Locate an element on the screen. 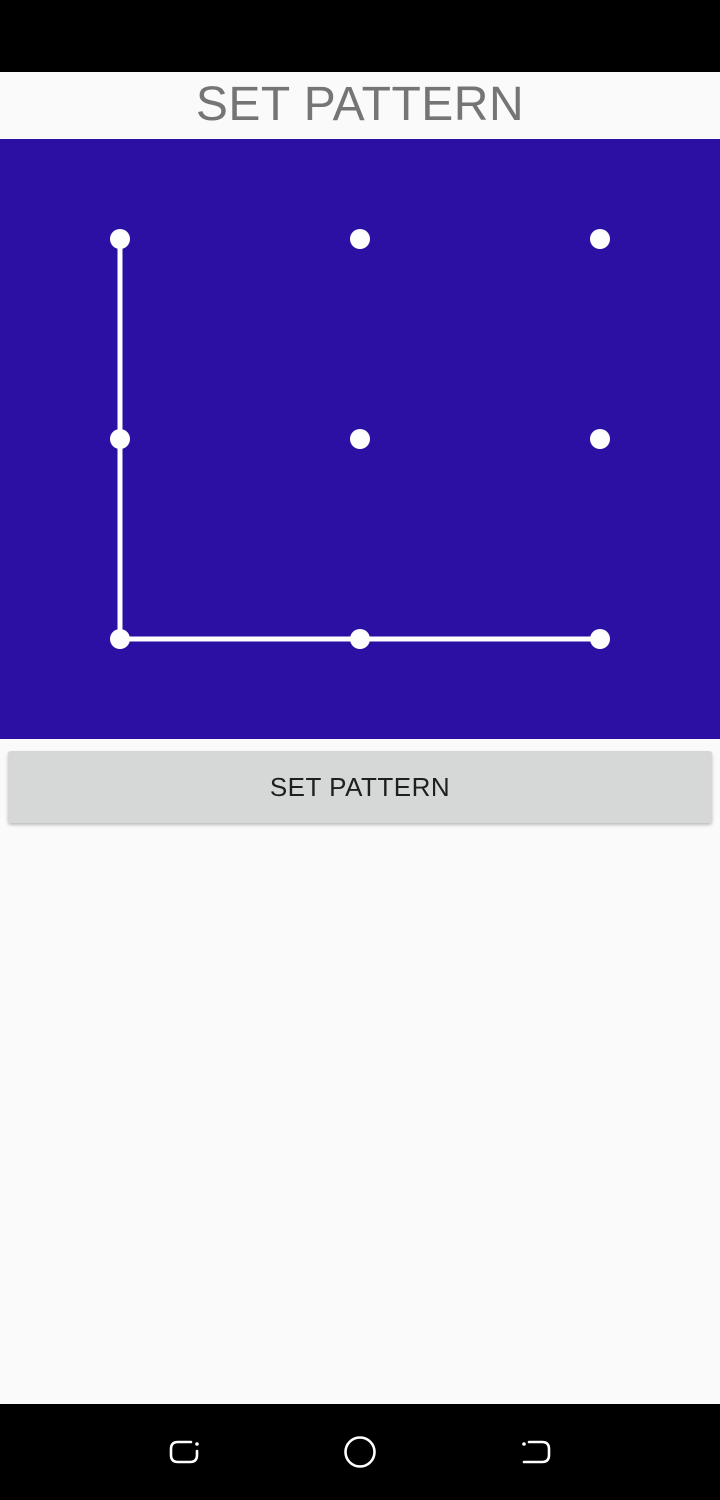 The height and width of the screenshot is (1500, 720). home-icon is located at coordinates (360, 1452).